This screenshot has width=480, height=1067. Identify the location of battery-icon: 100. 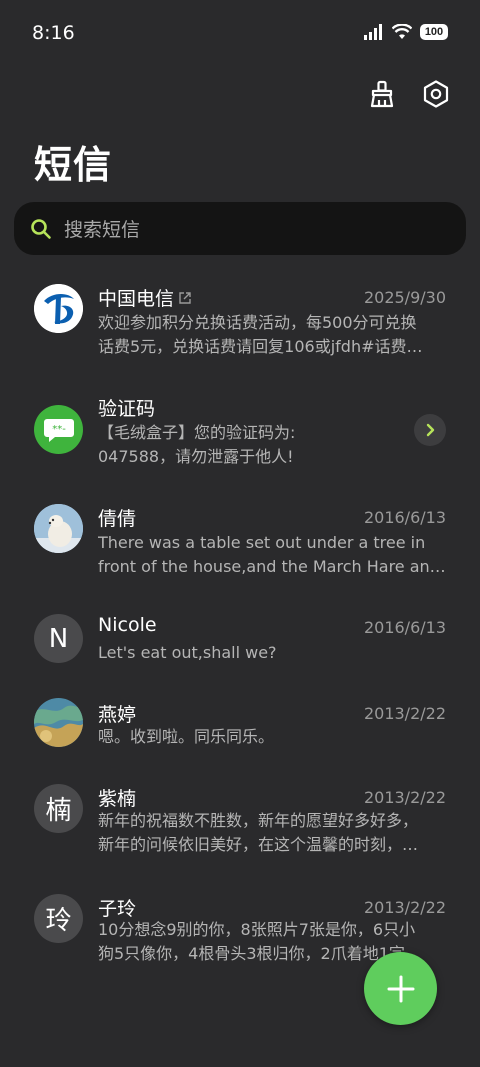
(434, 32).